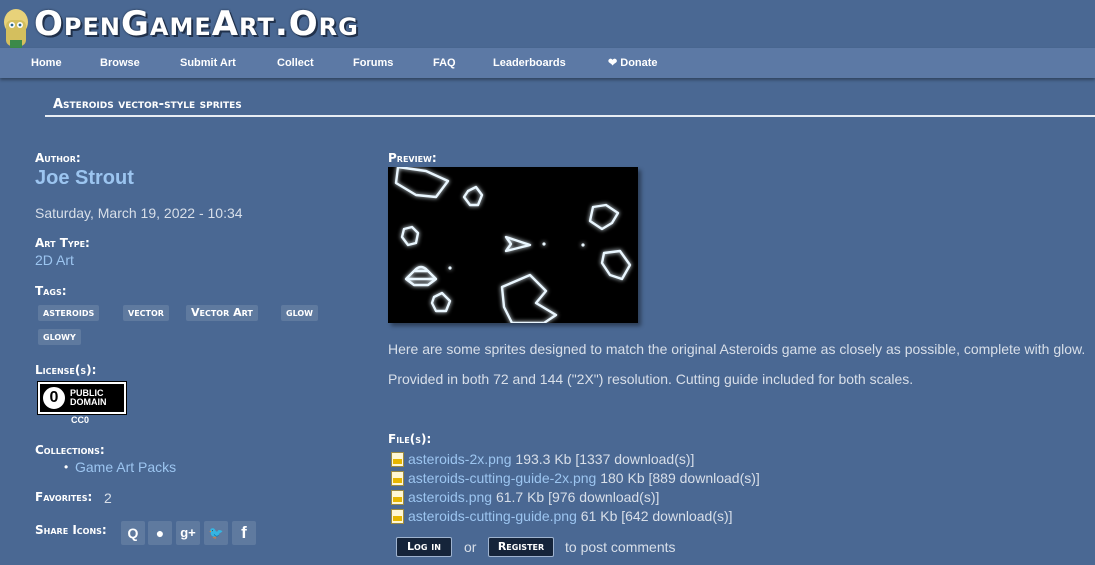  Describe the element at coordinates (62, 243) in the screenshot. I see `art-type-label: Art Type:` at that location.